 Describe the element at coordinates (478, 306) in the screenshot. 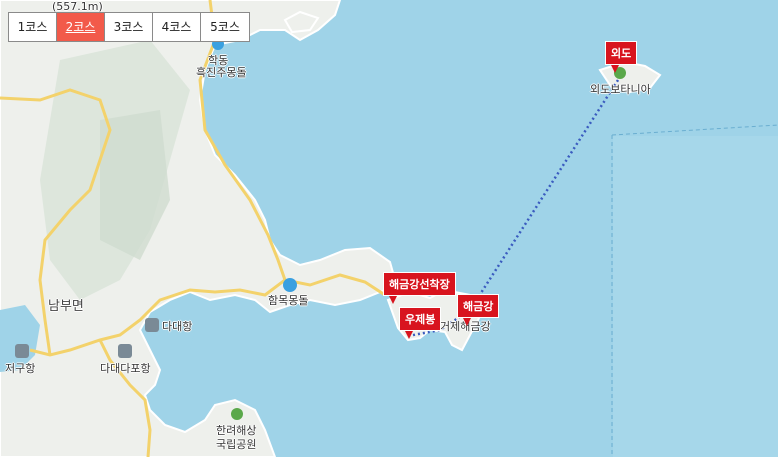

I see `marker-haegeumgang-label: 해금강` at that location.